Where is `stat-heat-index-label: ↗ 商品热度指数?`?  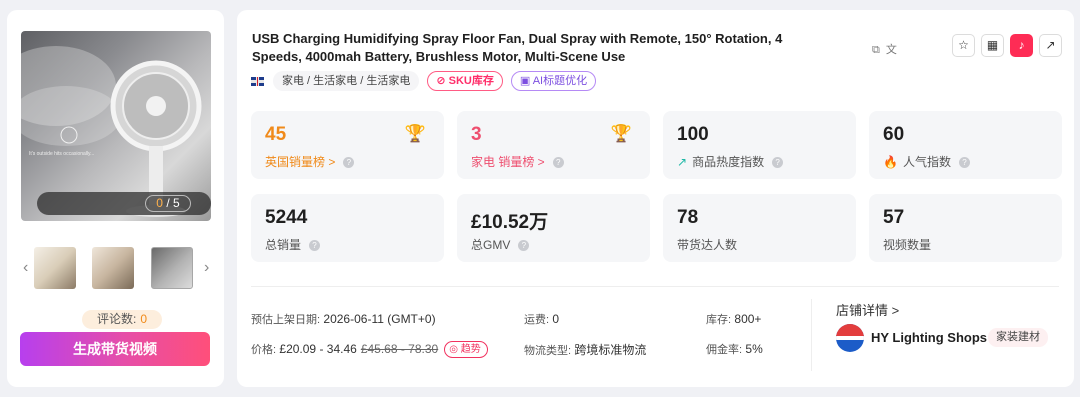
stat-heat-index-label: ↗ 商品热度指数? is located at coordinates (730, 161).